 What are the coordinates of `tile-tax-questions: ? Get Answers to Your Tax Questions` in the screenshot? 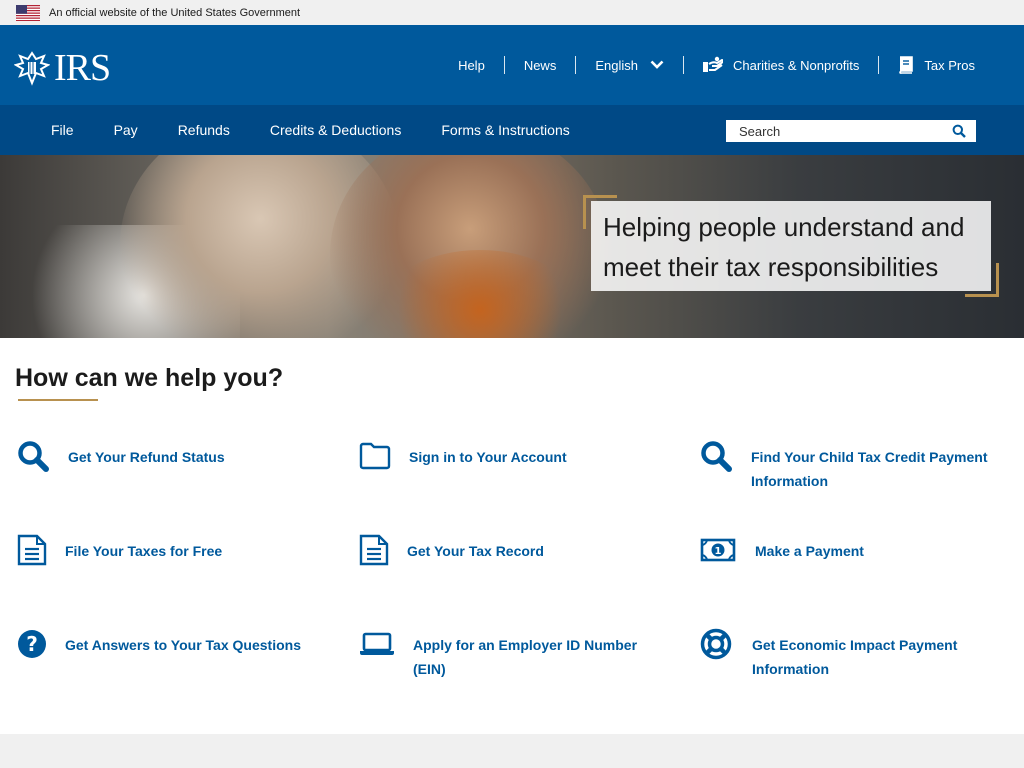 It's located at (172, 644).